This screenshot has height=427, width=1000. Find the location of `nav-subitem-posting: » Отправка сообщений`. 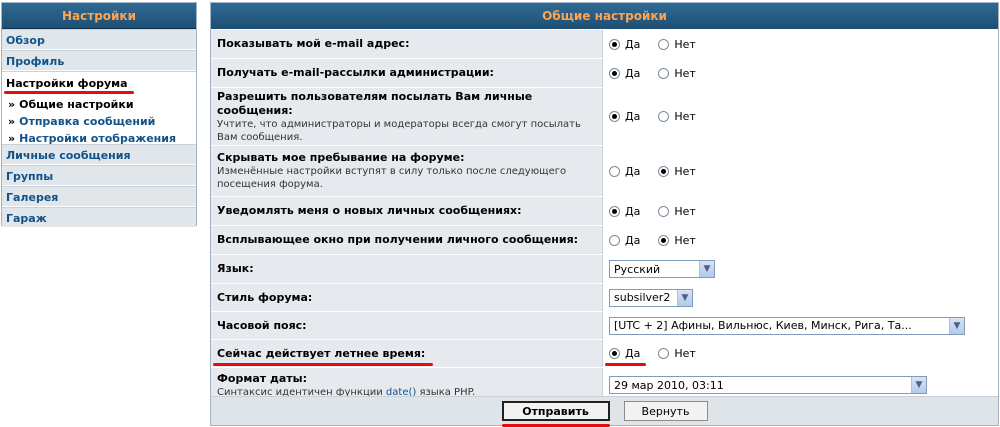

nav-subitem-posting: » Отправка сообщений is located at coordinates (101, 121).